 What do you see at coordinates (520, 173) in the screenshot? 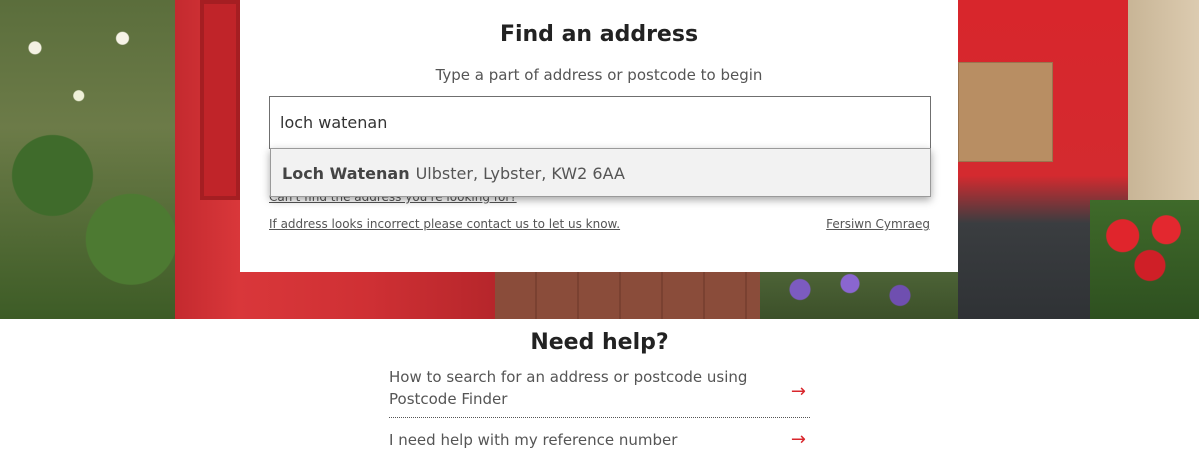
I see `suggestion-address-detail: Ulbster, Lybster, KW2 6AA` at bounding box center [520, 173].